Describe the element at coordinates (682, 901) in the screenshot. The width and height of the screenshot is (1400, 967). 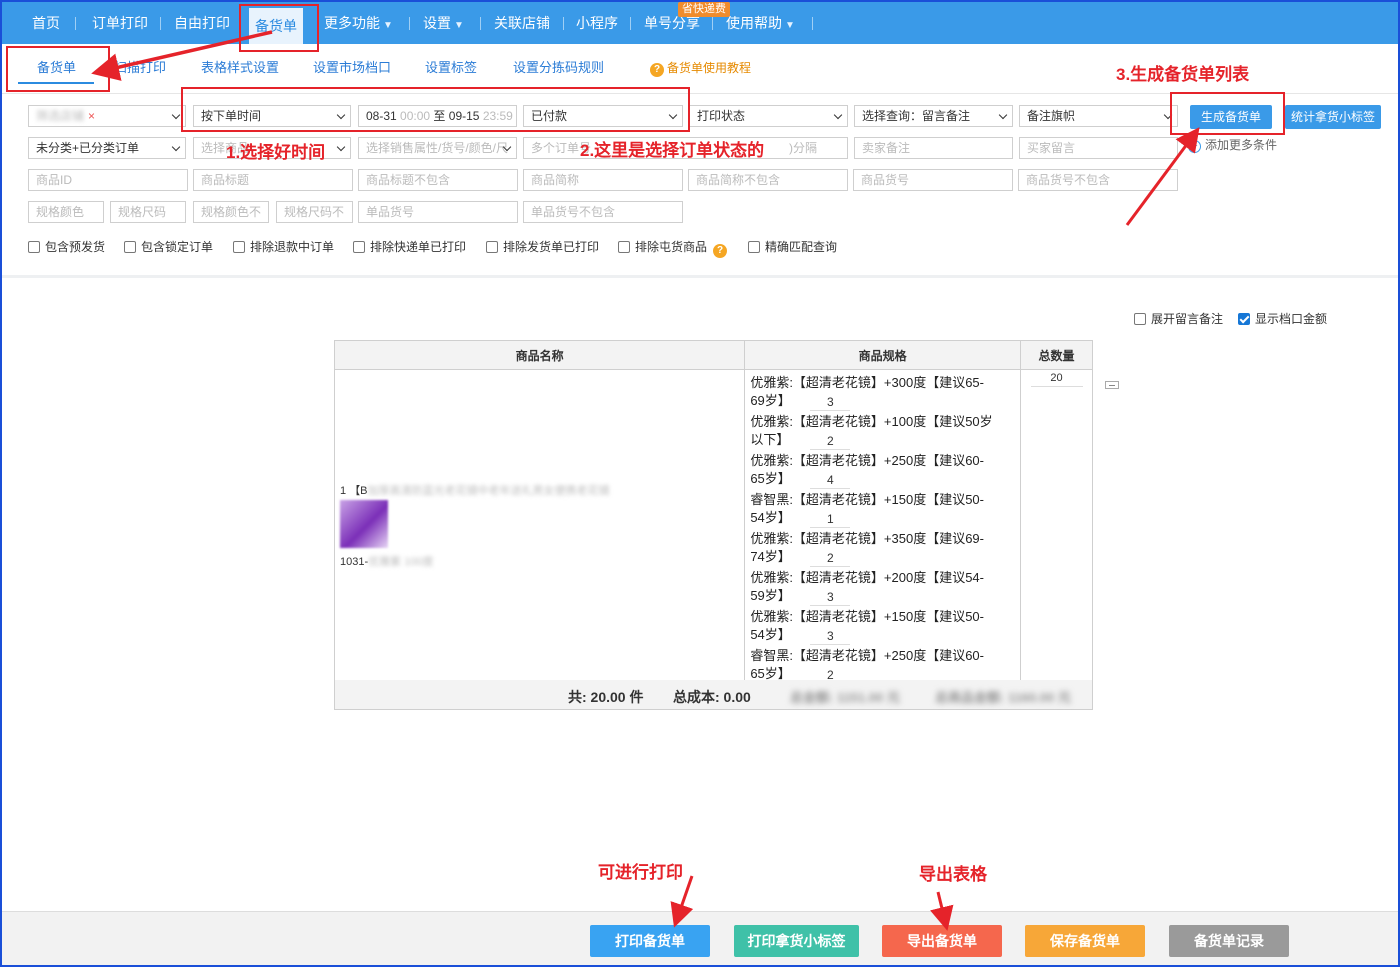
I see `arrow-to-print` at that location.